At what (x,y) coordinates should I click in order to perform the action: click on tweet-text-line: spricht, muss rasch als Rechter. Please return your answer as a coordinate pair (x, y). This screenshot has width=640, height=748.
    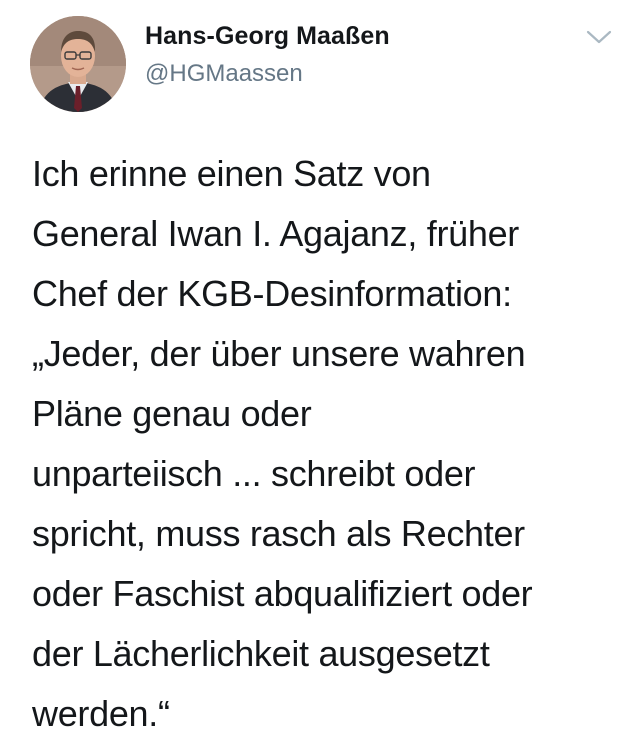
    Looking at the image, I should click on (278, 533).